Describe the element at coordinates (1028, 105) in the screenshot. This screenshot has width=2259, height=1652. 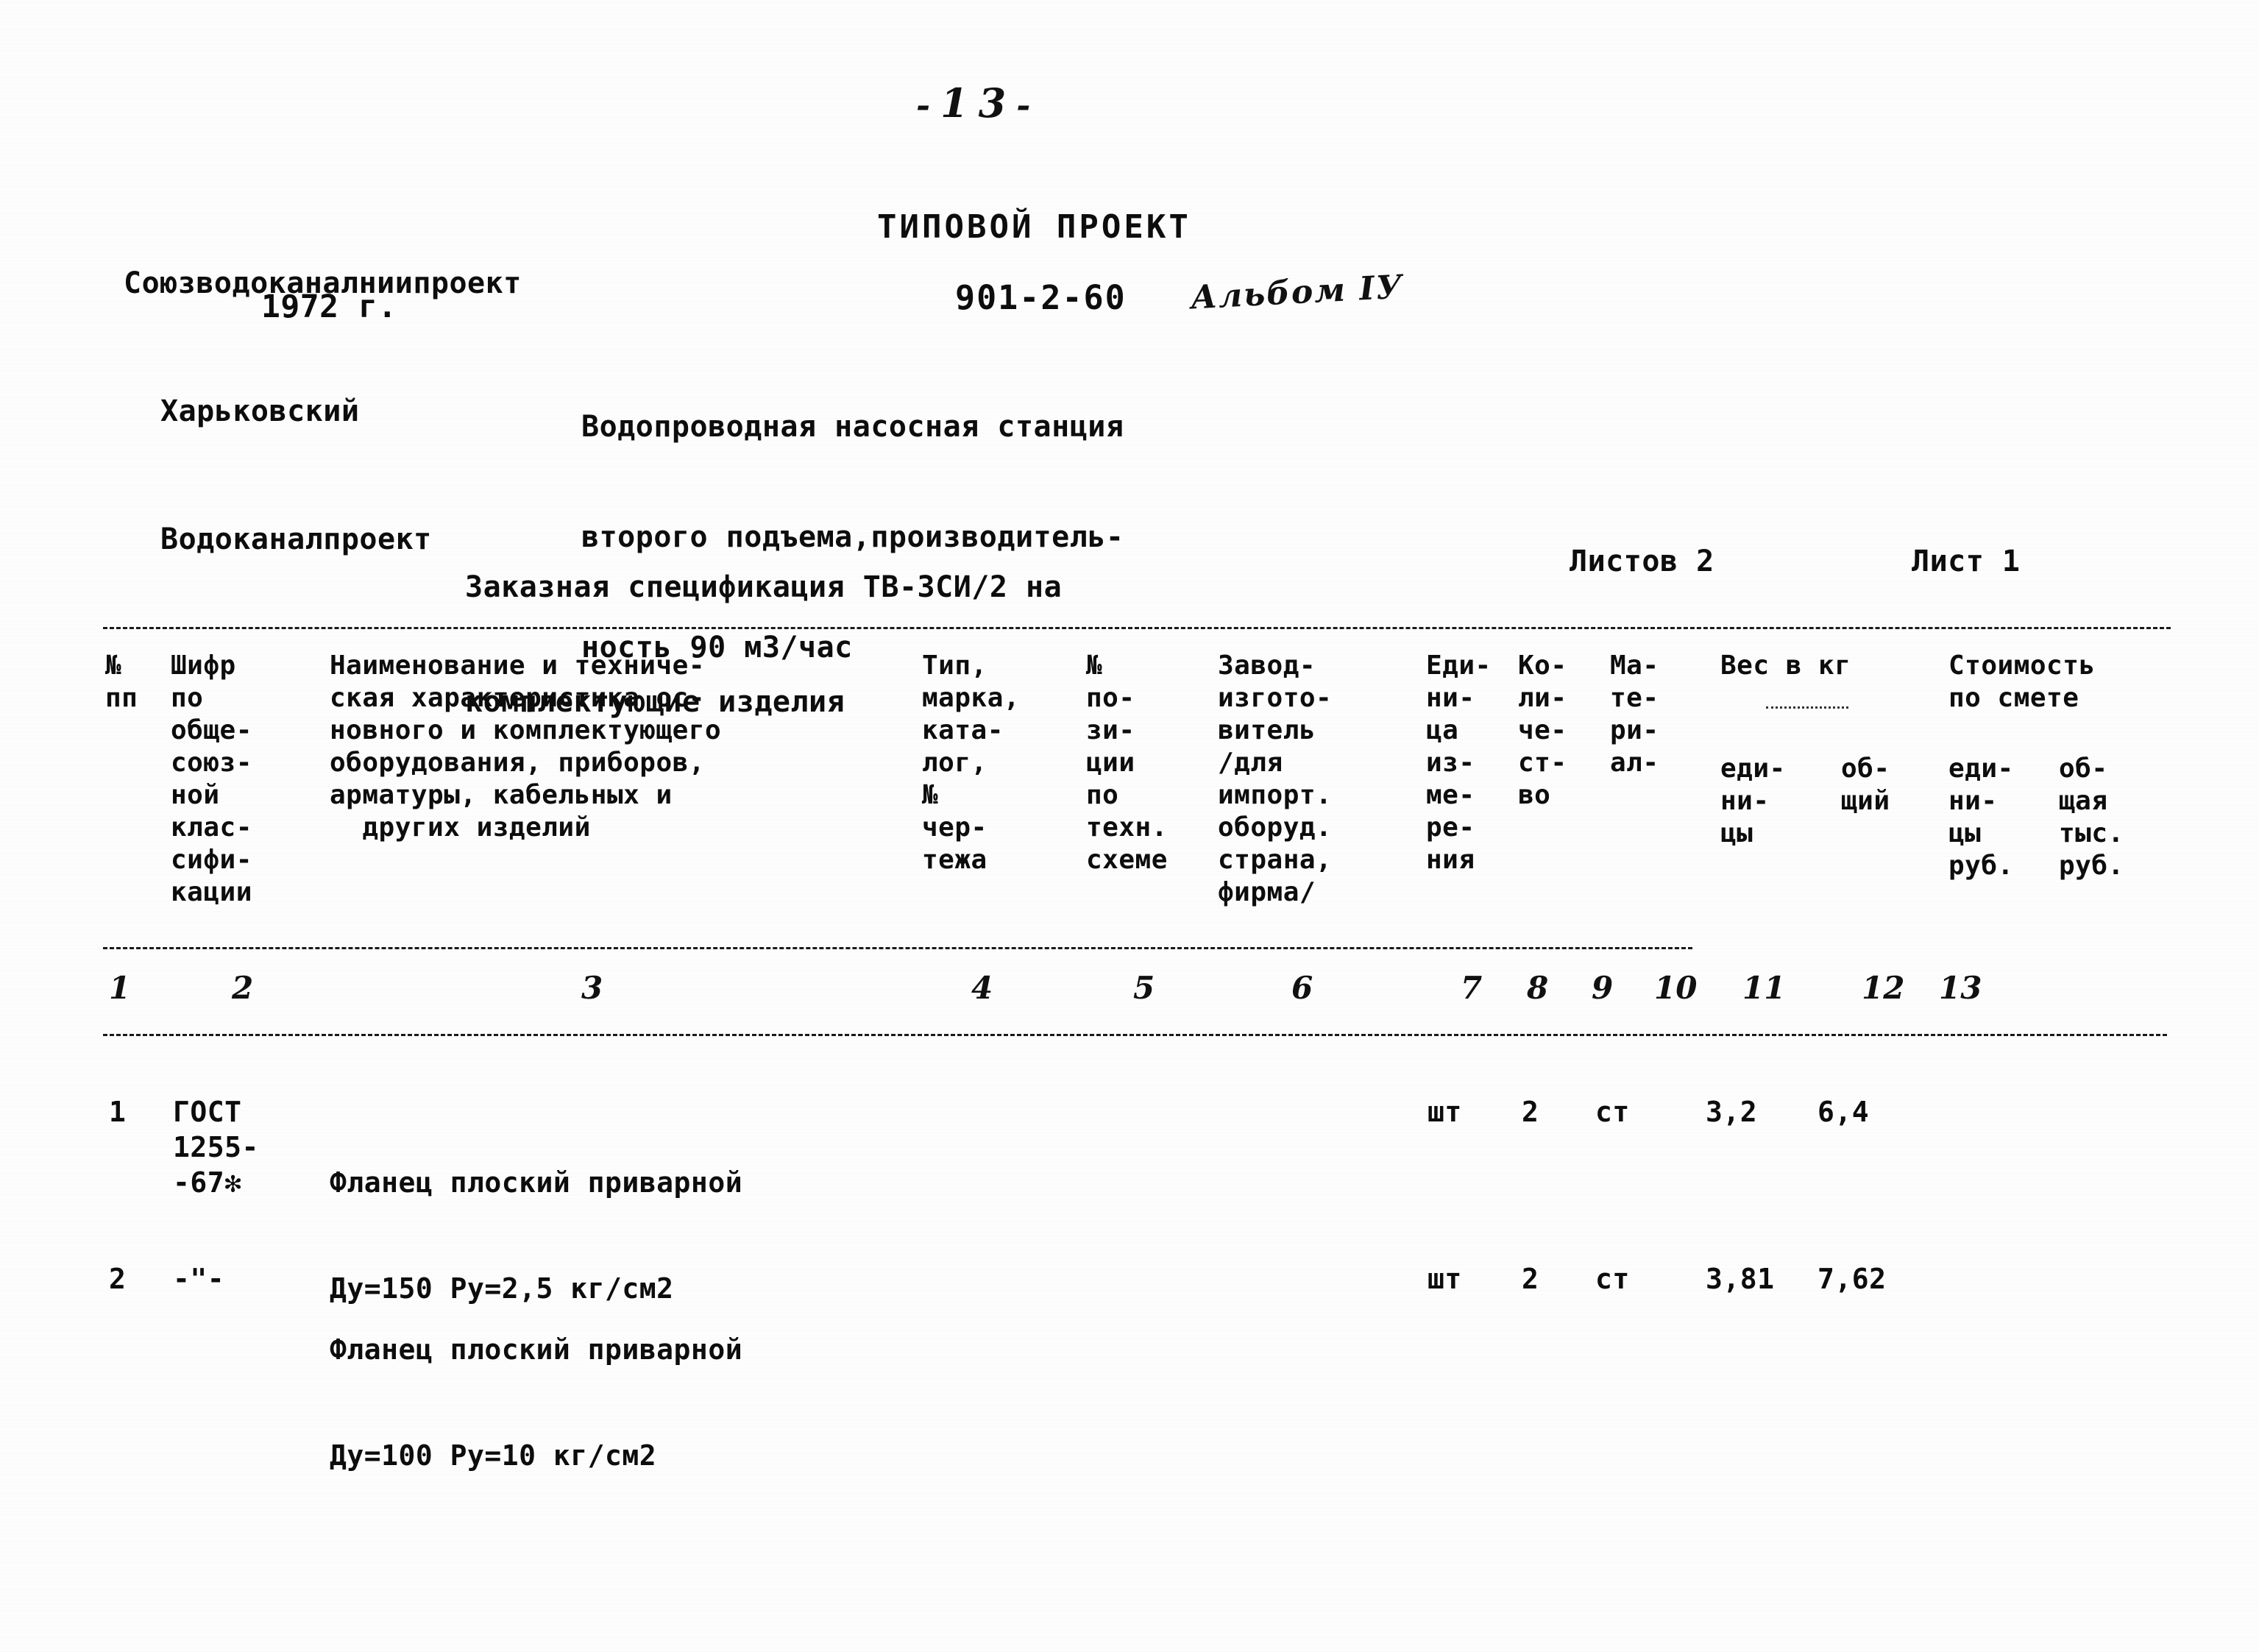
I see `page-number-suffix: -` at that location.